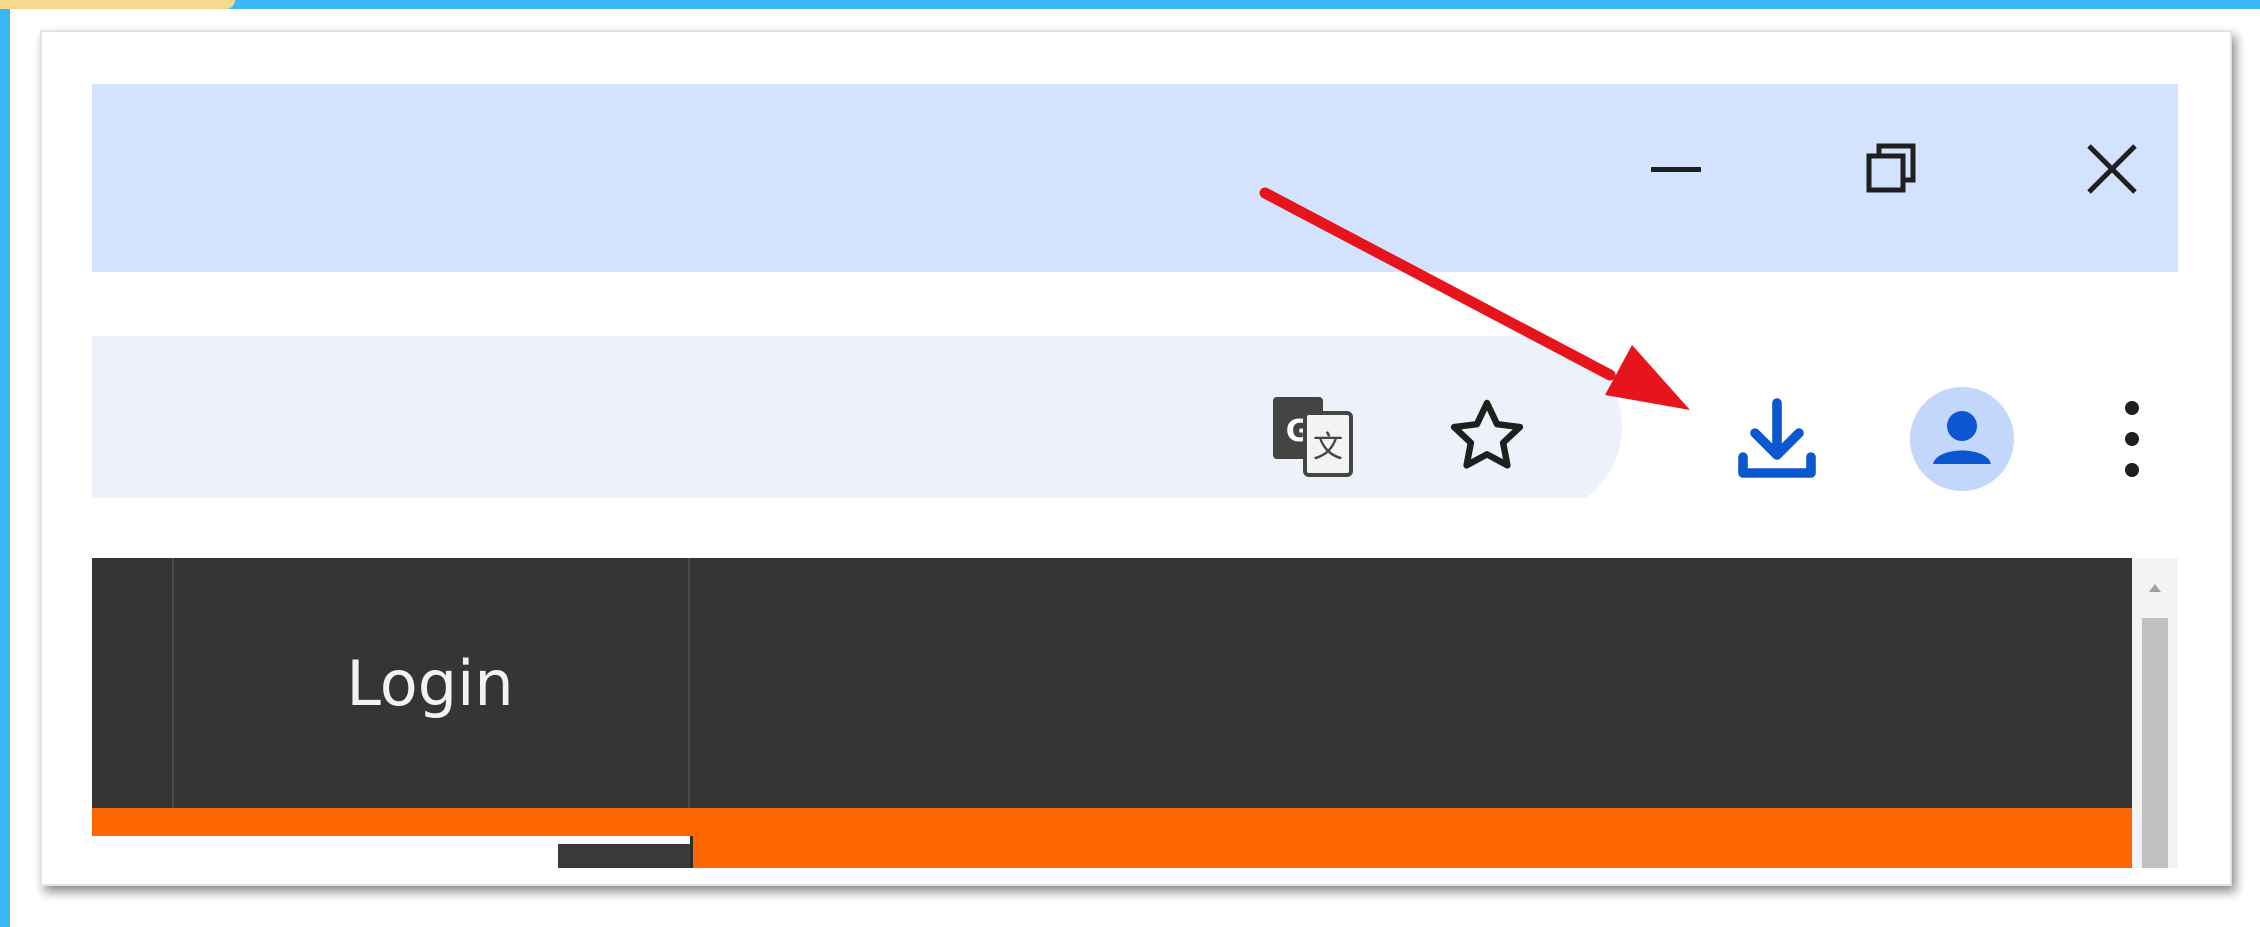 The width and height of the screenshot is (2260, 927). What do you see at coordinates (1130, 4) in the screenshot?
I see `outer-frame-top` at bounding box center [1130, 4].